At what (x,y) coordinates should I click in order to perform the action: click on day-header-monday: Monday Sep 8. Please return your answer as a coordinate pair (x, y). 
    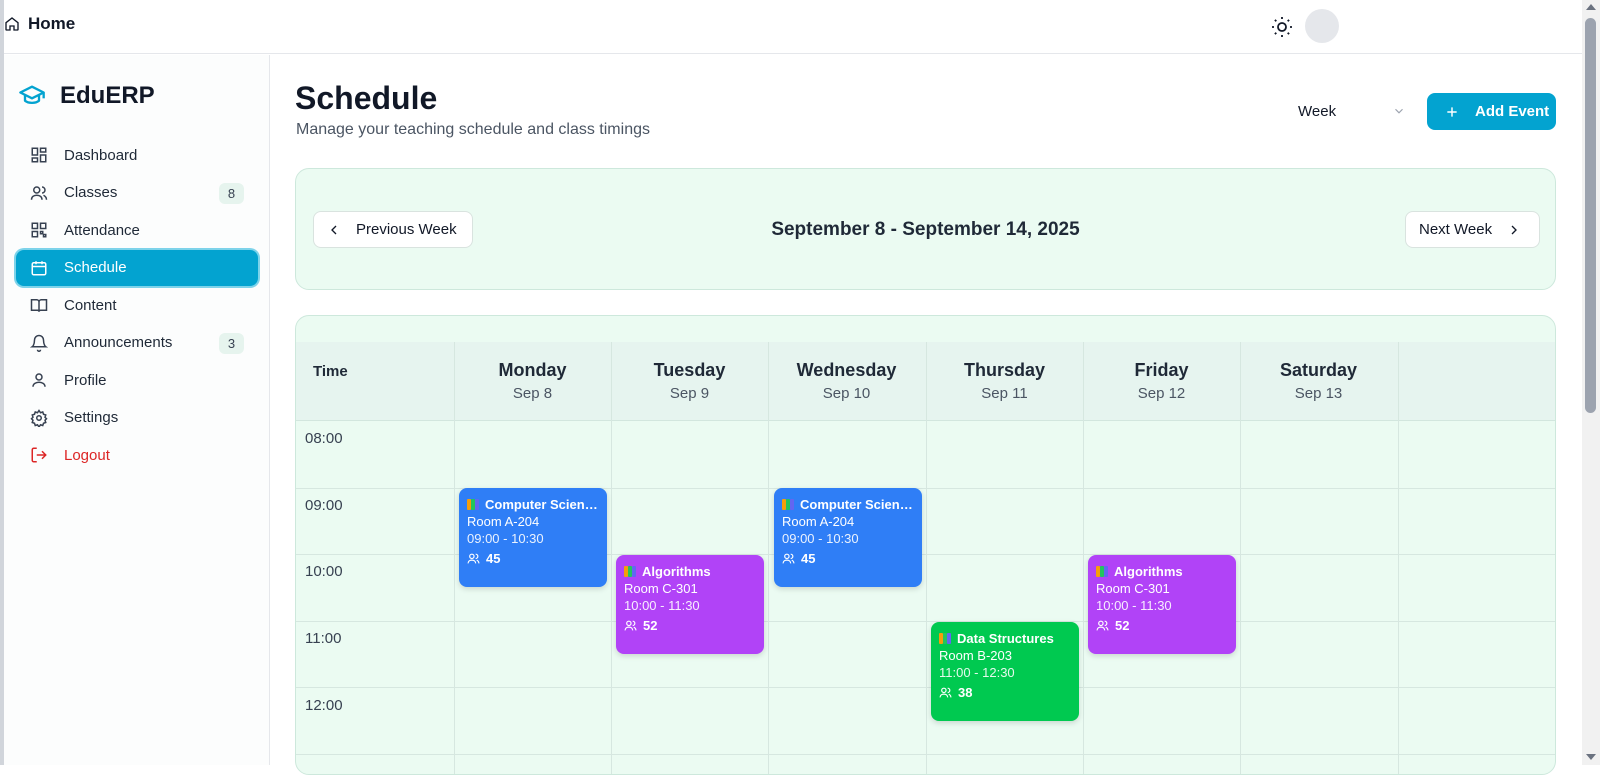
    Looking at the image, I should click on (532, 381).